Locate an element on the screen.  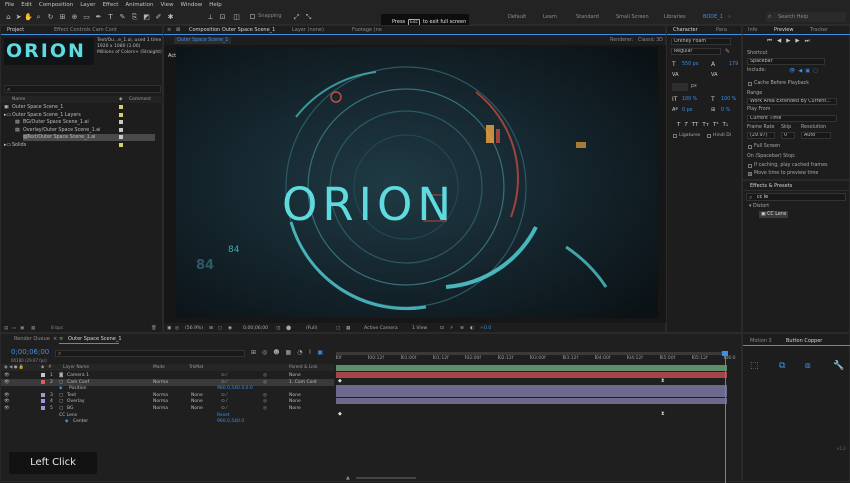
font-family-dropdown: Orkney Foam is located at coordinates (701, 41).